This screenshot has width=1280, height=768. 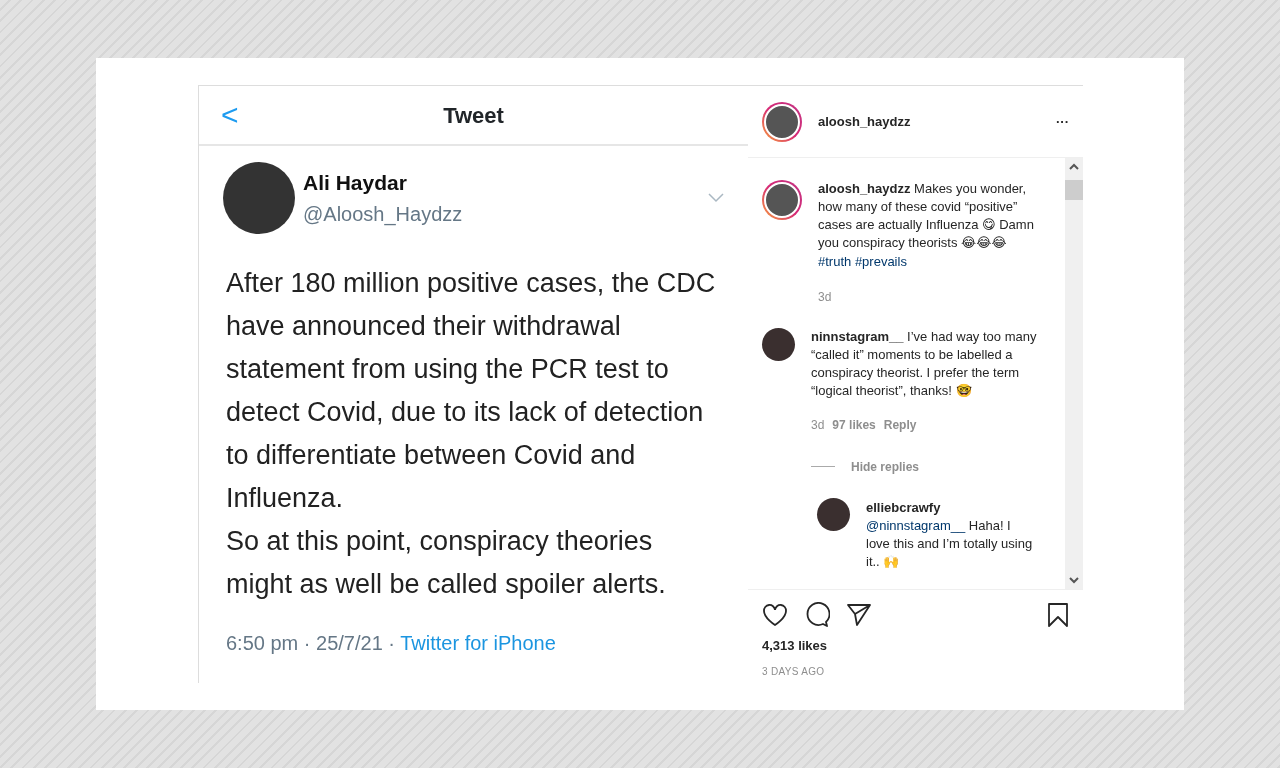 I want to click on tweet-meta: 6:50 pm · 25/7/21 · Twitter for iPhone, so click(x=391, y=643).